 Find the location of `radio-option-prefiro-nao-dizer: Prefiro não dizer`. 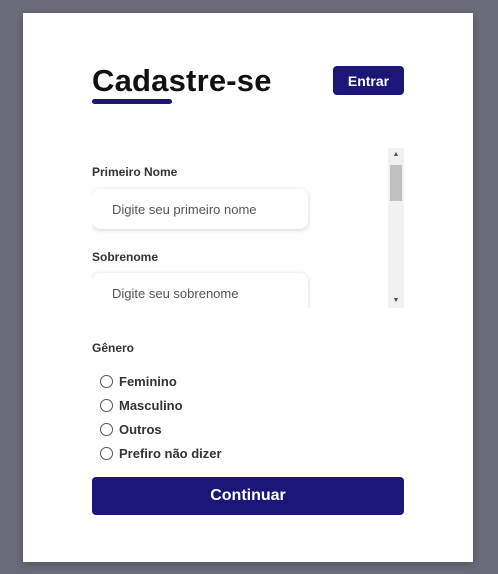

radio-option-prefiro-nao-dizer: Prefiro não dizer is located at coordinates (161, 453).